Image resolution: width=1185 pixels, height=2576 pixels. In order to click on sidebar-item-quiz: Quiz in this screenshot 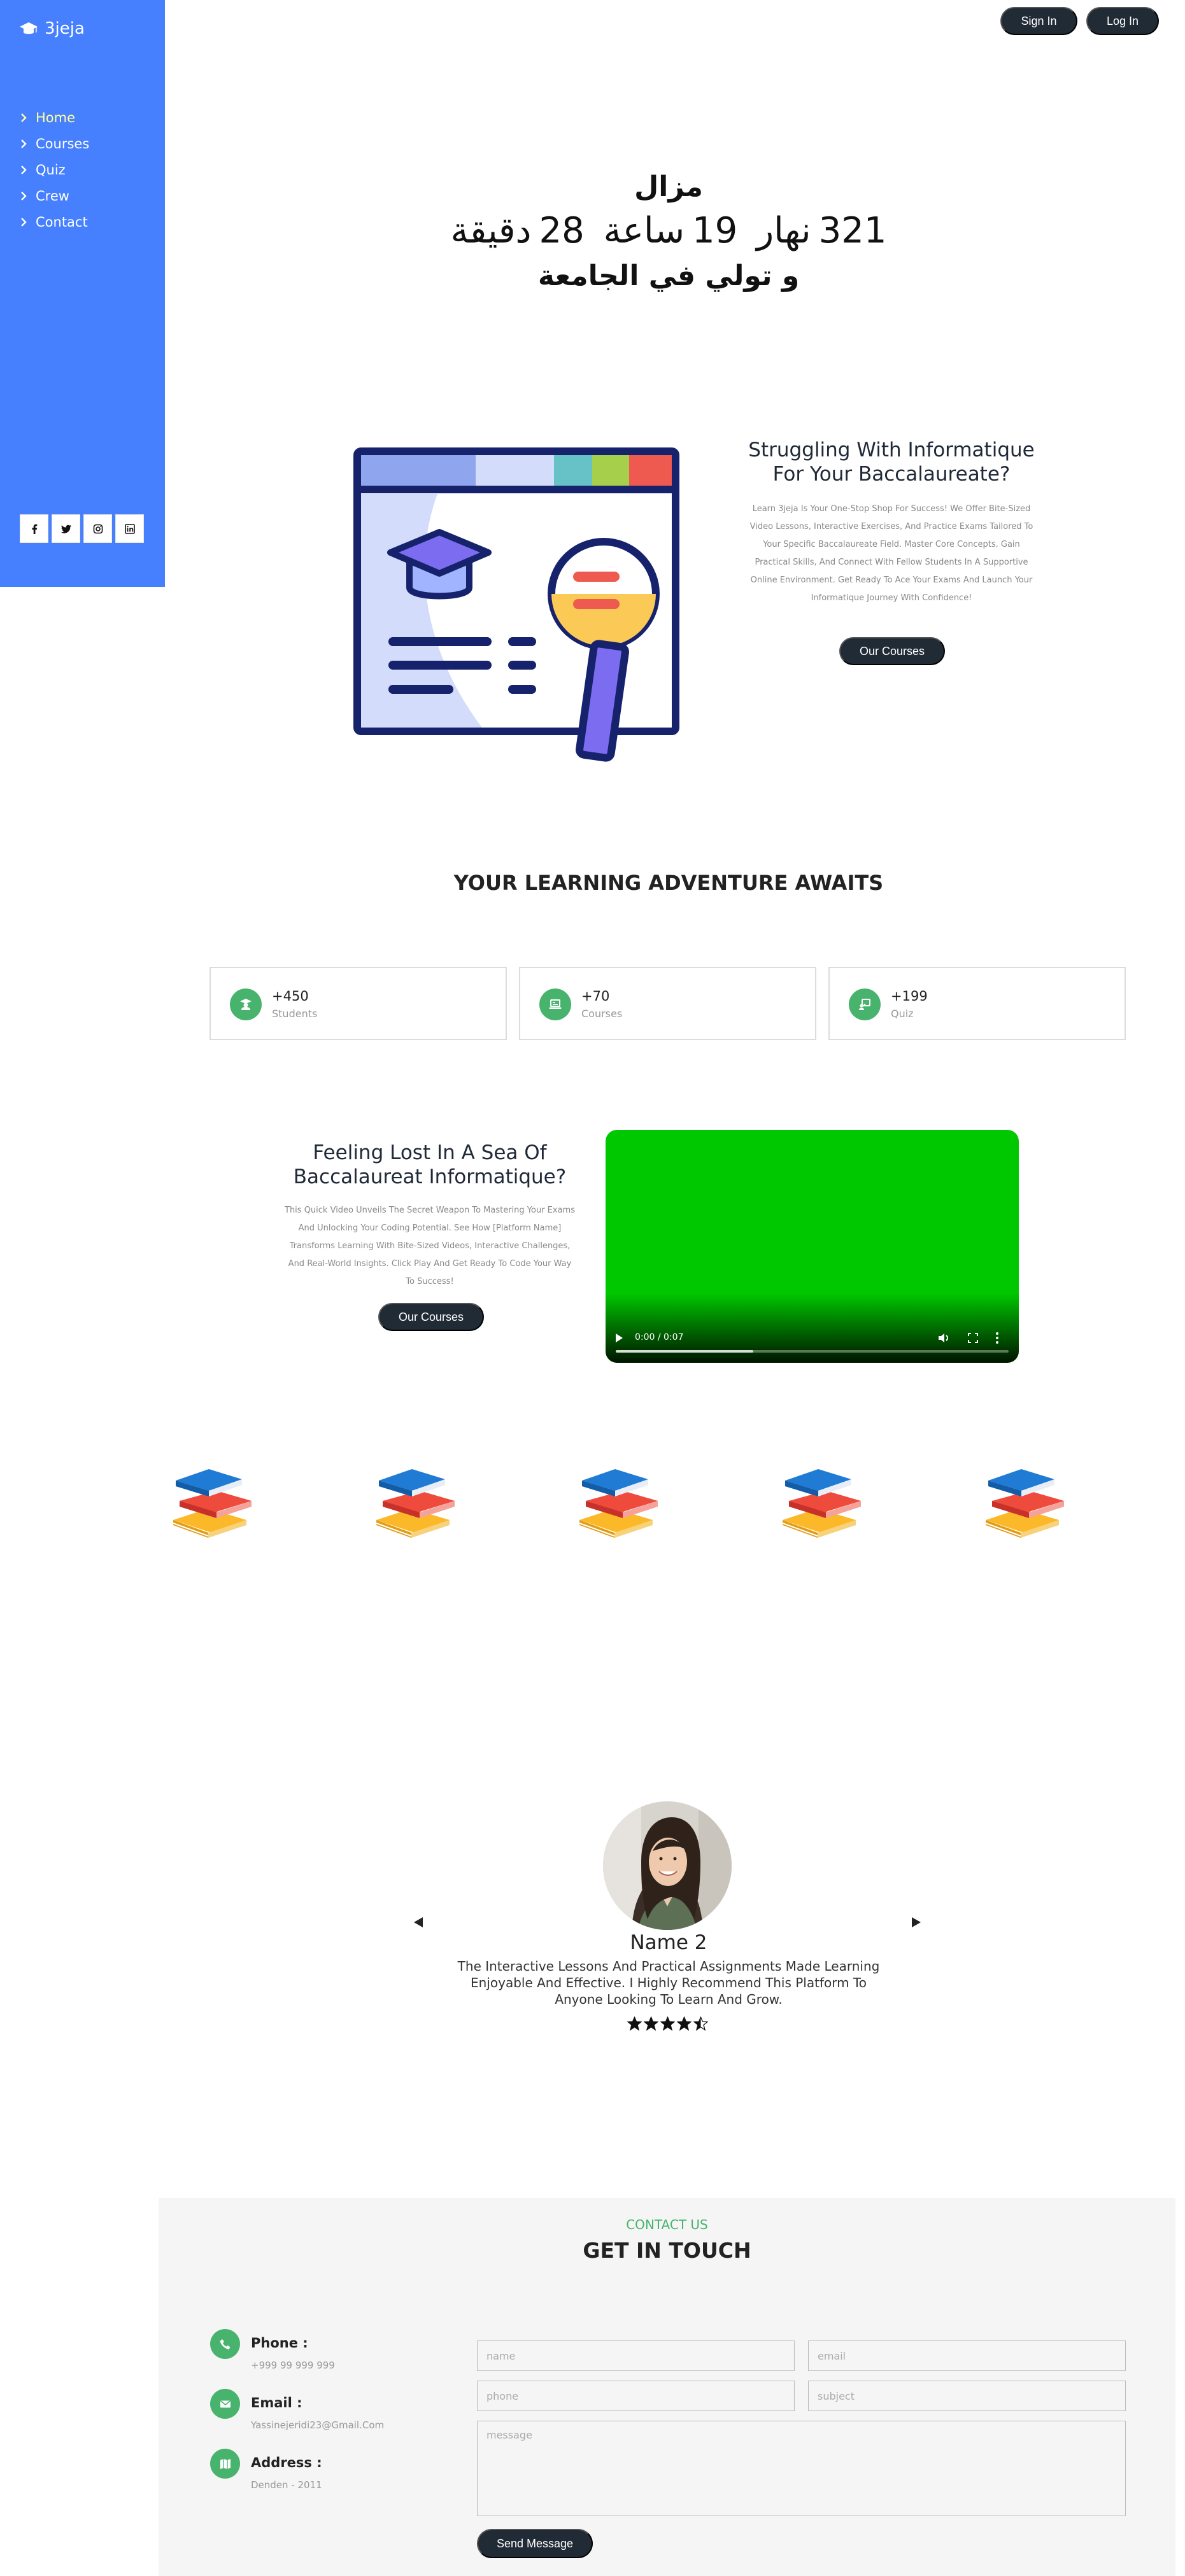, I will do `click(53, 170)`.